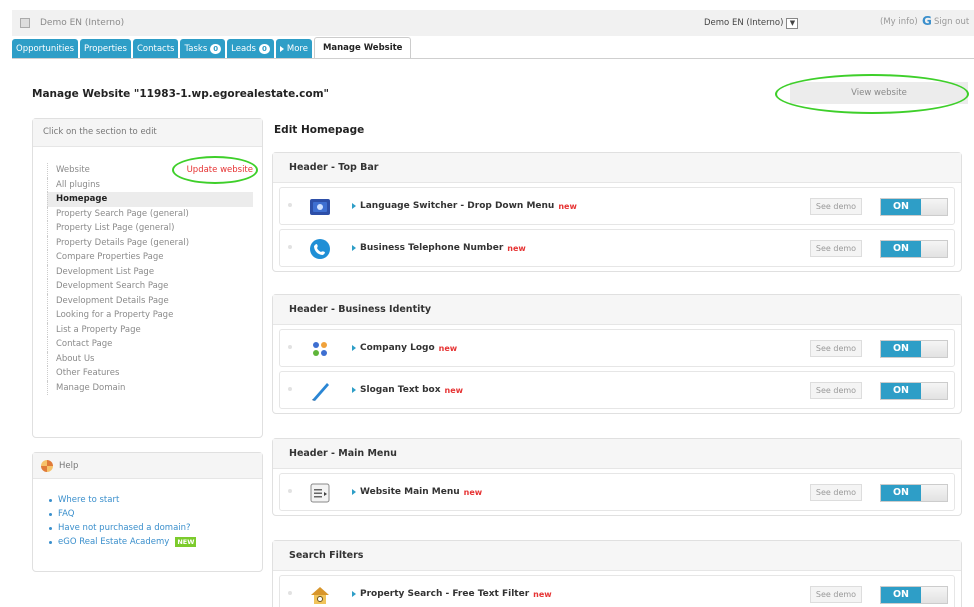  Describe the element at coordinates (792, 23) in the screenshot. I see `chevron-down-icon: ▼` at that location.